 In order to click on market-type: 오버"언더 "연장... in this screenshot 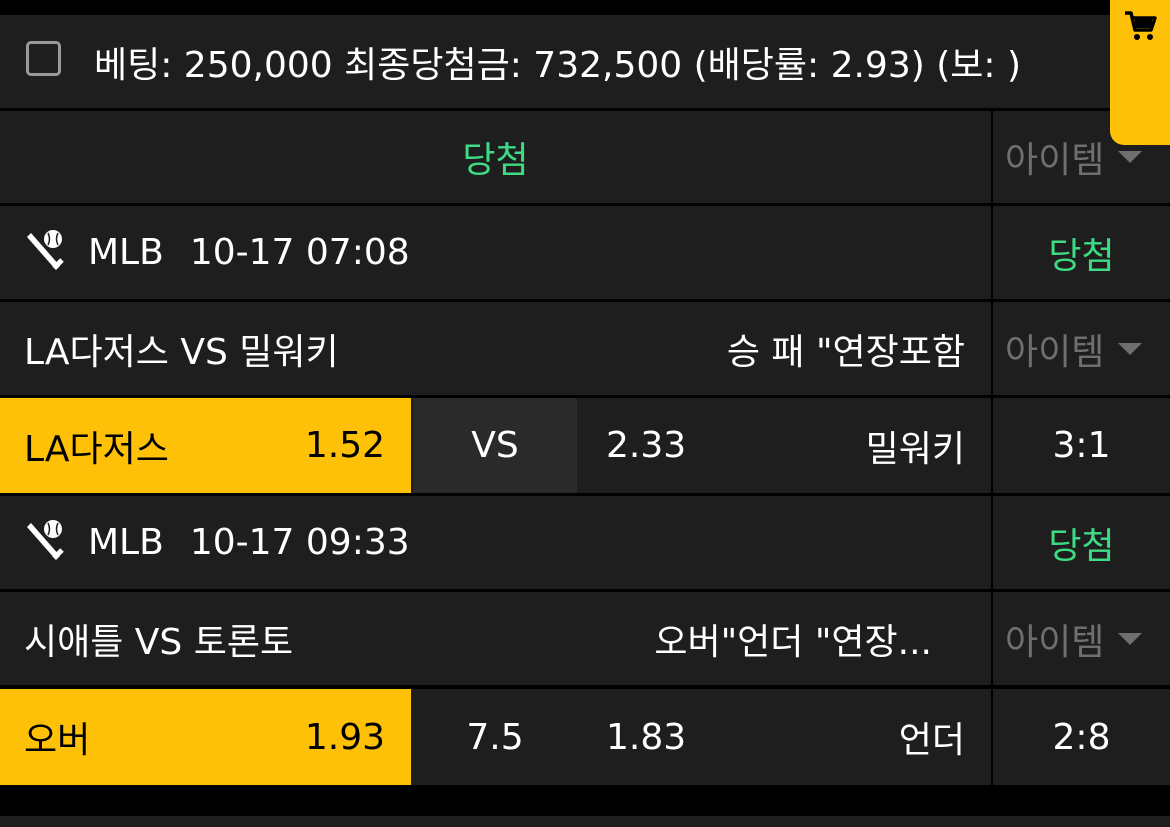, I will do `click(793, 642)`.